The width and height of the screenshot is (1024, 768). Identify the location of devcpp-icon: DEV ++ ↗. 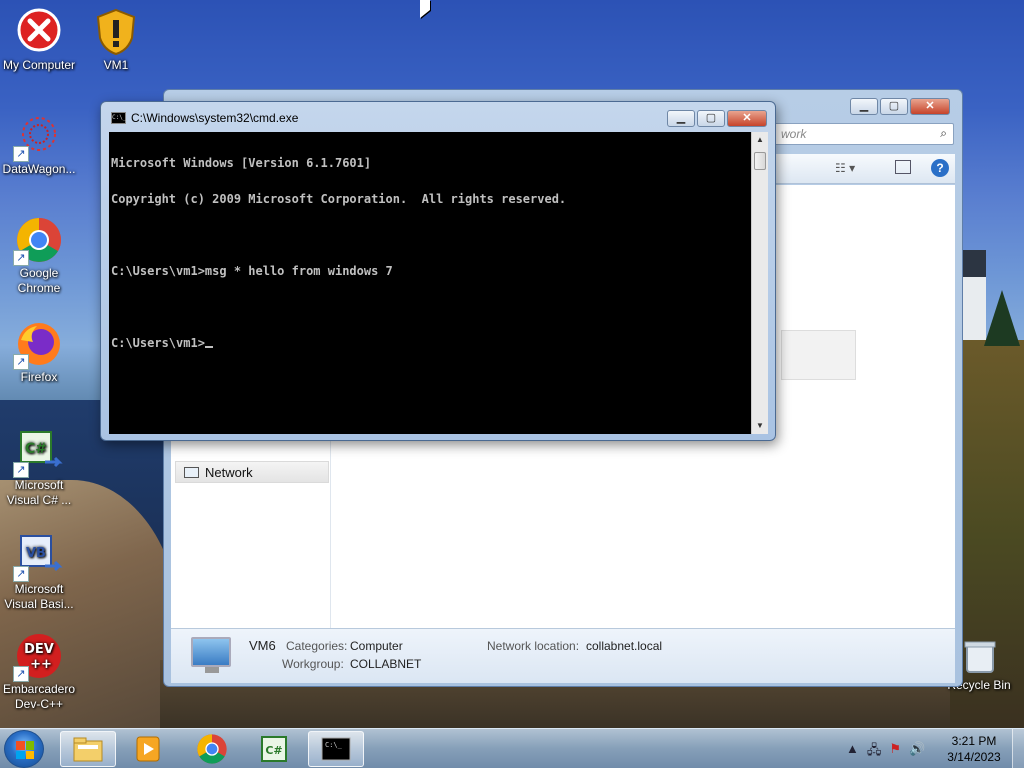
(38, 657).